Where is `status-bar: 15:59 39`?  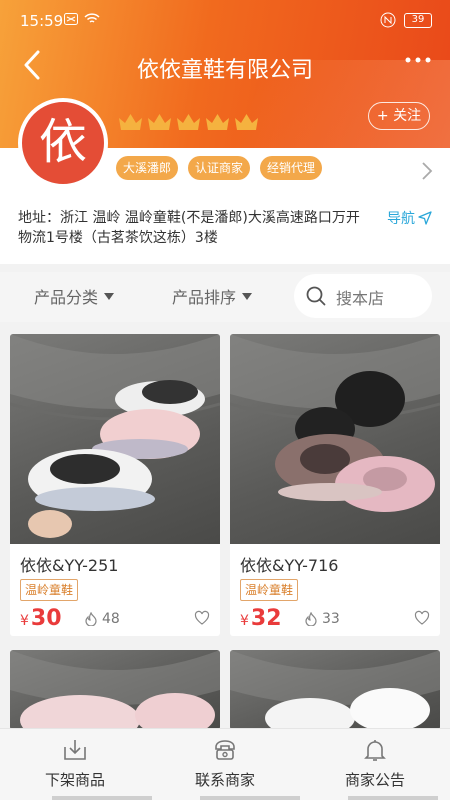
status-bar: 15:59 39 is located at coordinates (225, 20).